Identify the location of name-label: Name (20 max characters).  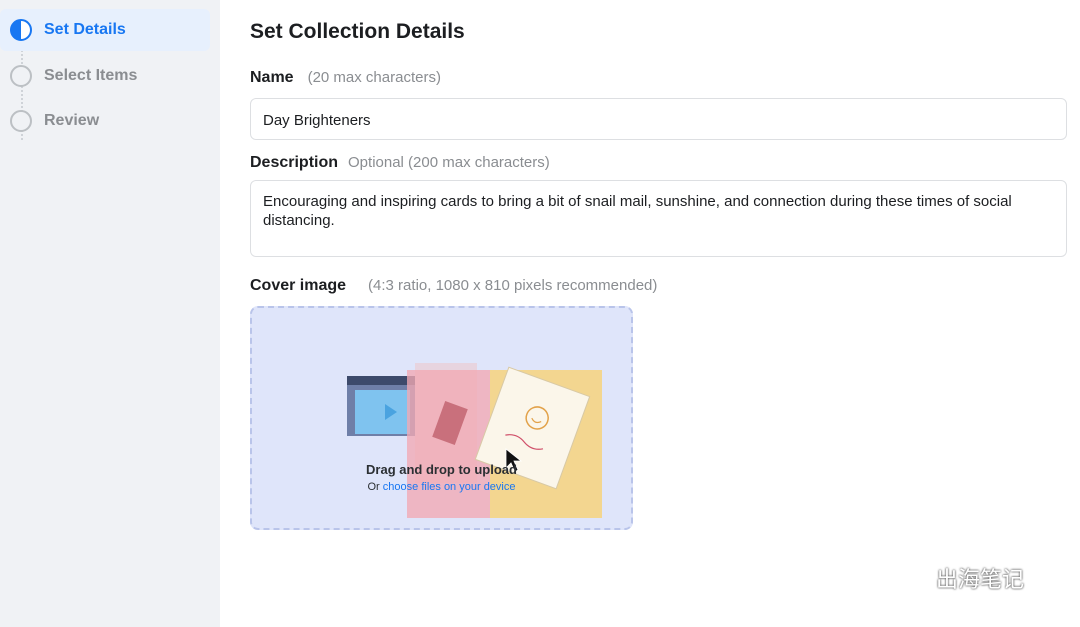
(345, 78).